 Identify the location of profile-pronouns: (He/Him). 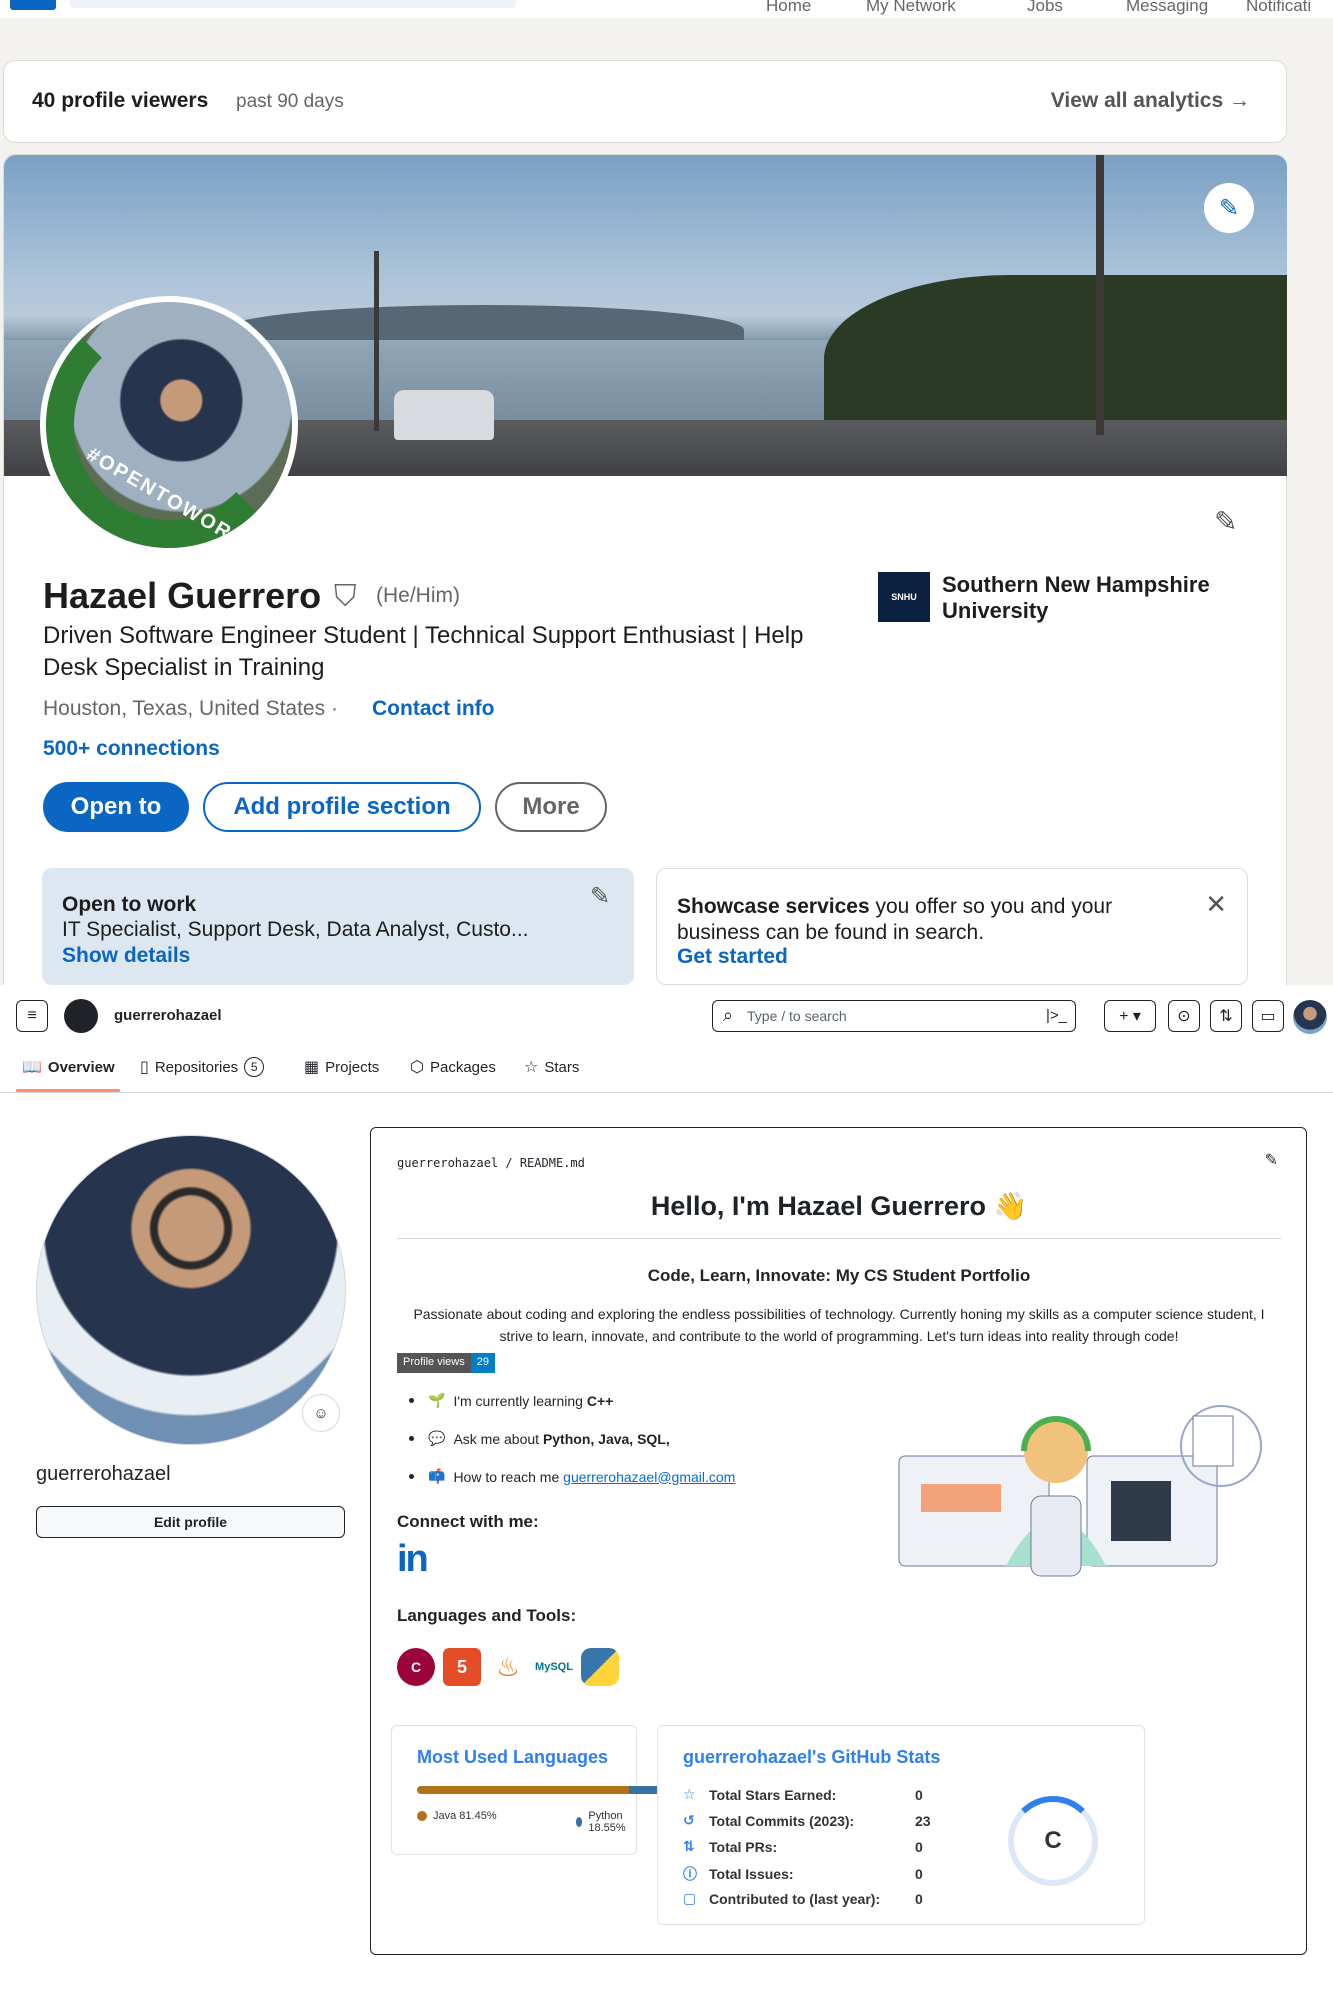
(418, 595).